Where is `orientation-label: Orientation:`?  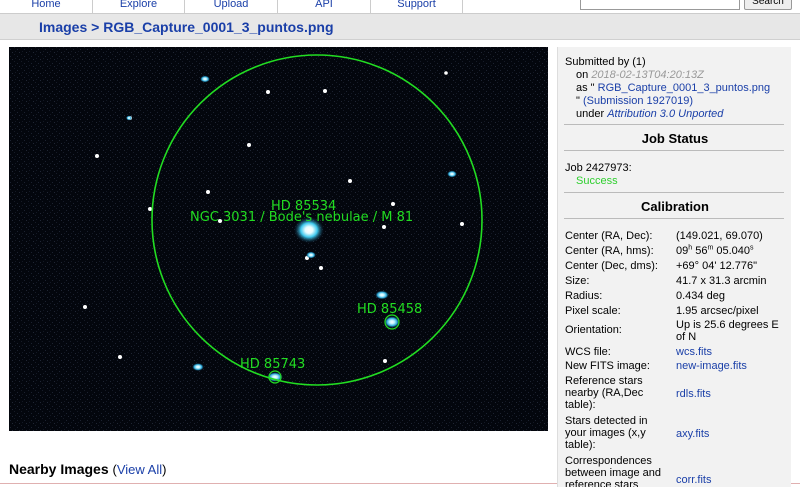 orientation-label: Orientation: is located at coordinates (593, 330).